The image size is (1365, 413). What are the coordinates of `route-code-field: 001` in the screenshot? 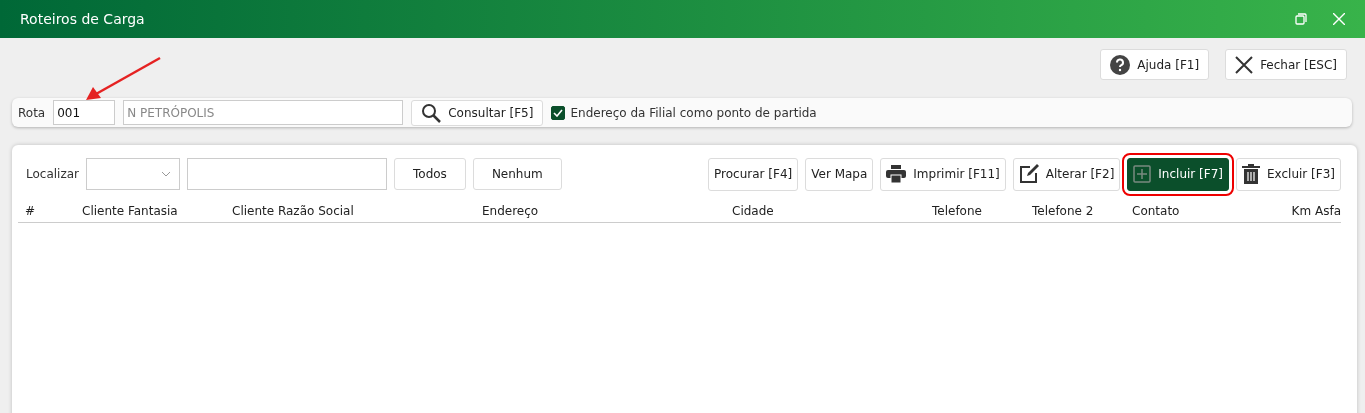 It's located at (84, 112).